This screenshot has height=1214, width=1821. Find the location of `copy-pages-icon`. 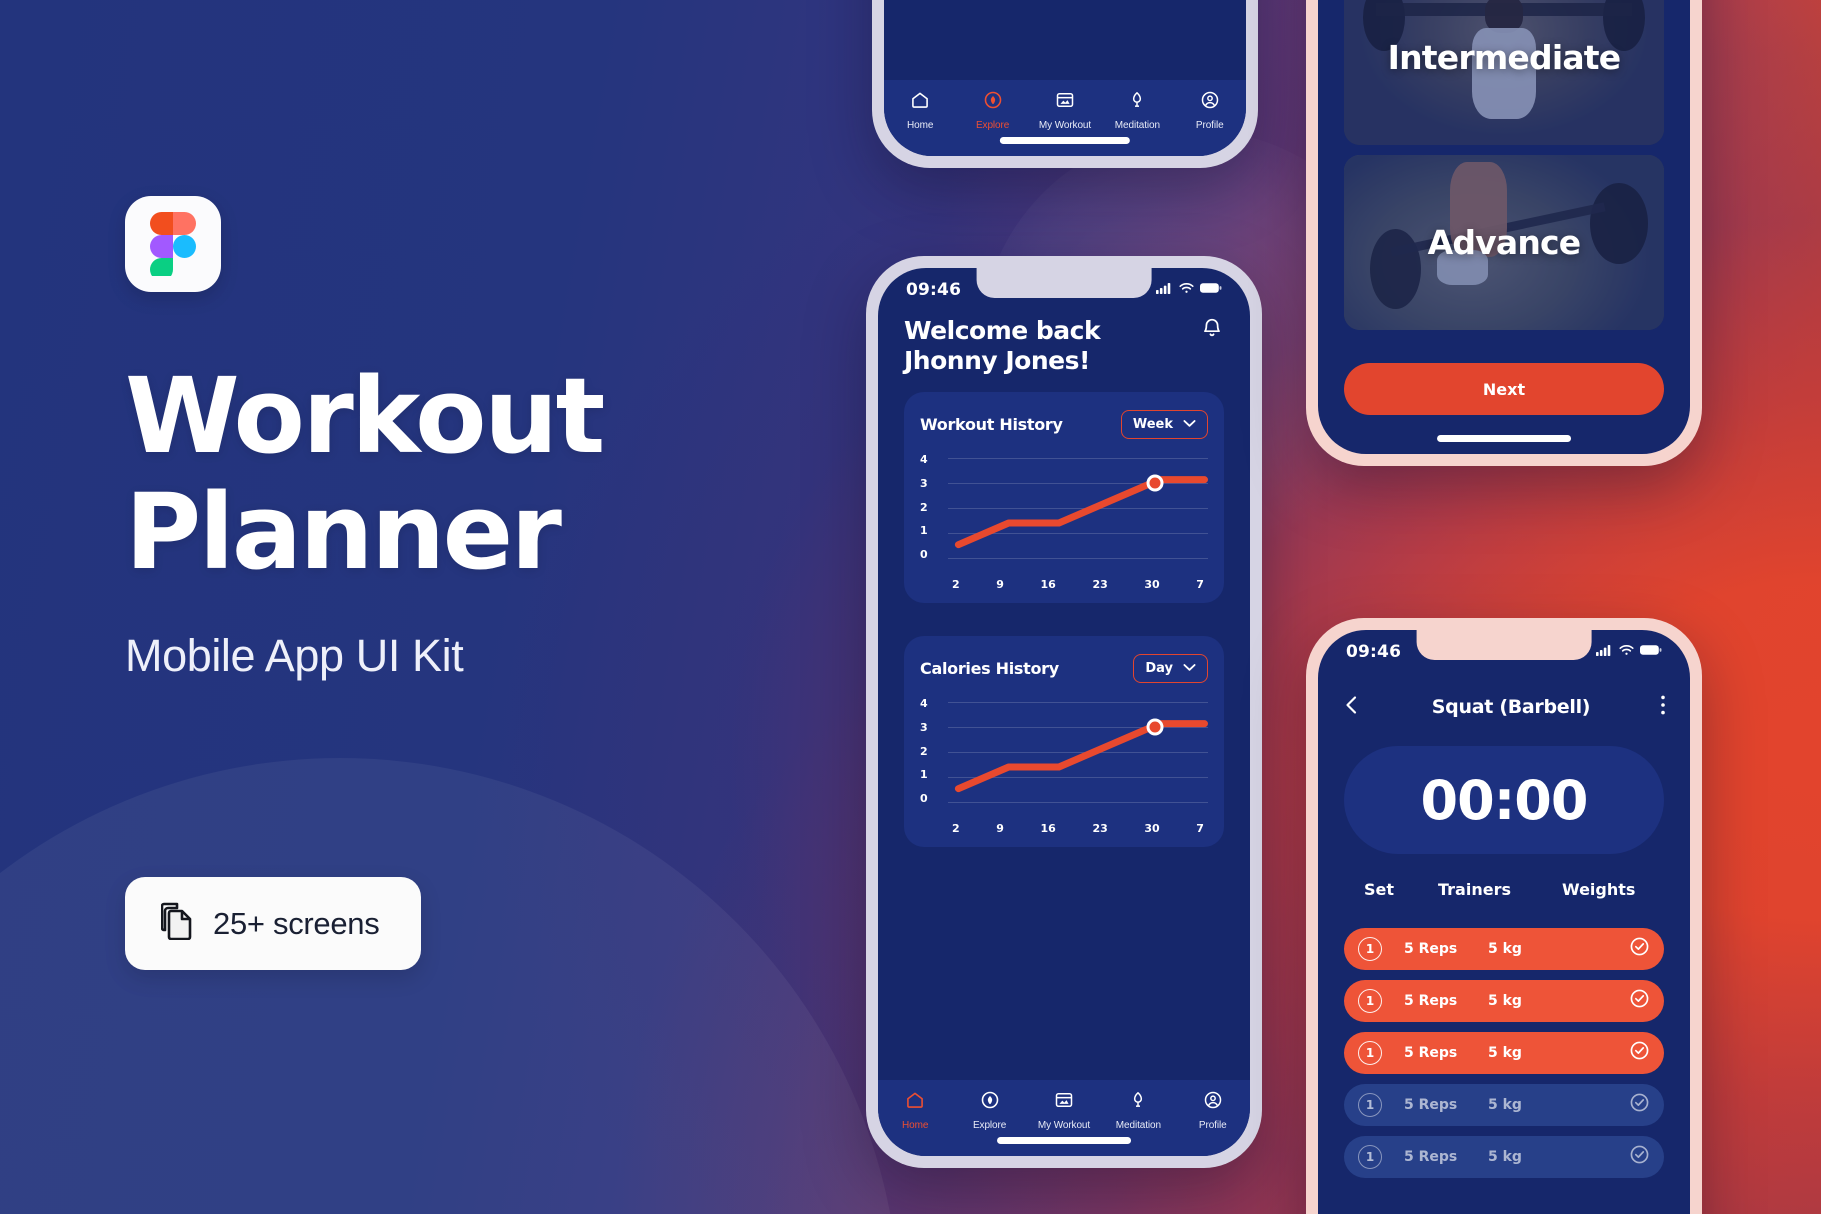

copy-pages-icon is located at coordinates (177, 923).